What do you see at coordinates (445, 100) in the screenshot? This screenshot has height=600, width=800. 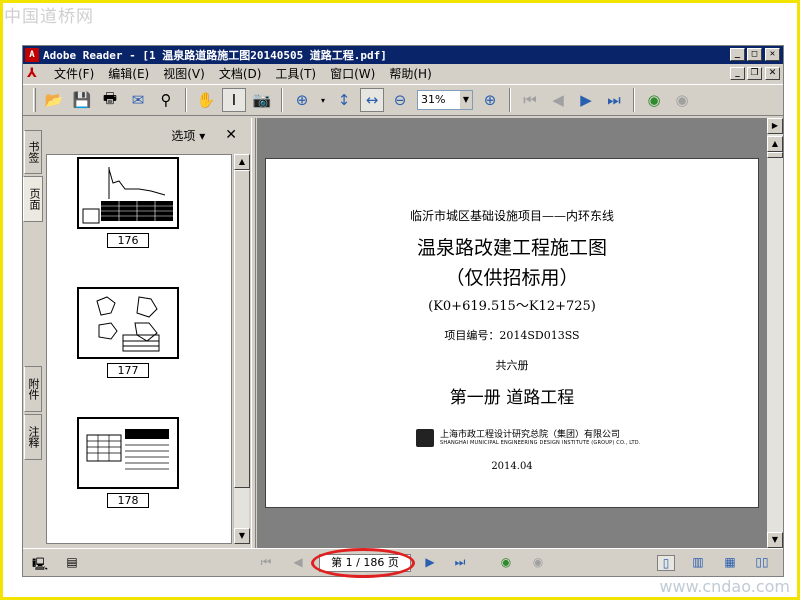 I see `zoom-level-field: 31% ▼` at bounding box center [445, 100].